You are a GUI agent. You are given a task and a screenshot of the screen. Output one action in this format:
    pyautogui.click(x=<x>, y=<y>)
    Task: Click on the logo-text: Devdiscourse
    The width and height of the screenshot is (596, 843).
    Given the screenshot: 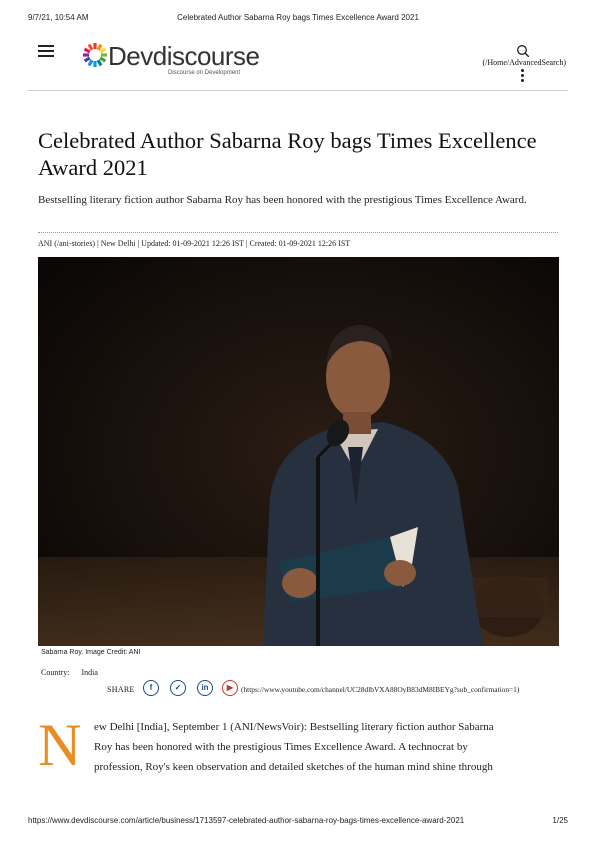 What is the action you would take?
    pyautogui.click(x=184, y=56)
    